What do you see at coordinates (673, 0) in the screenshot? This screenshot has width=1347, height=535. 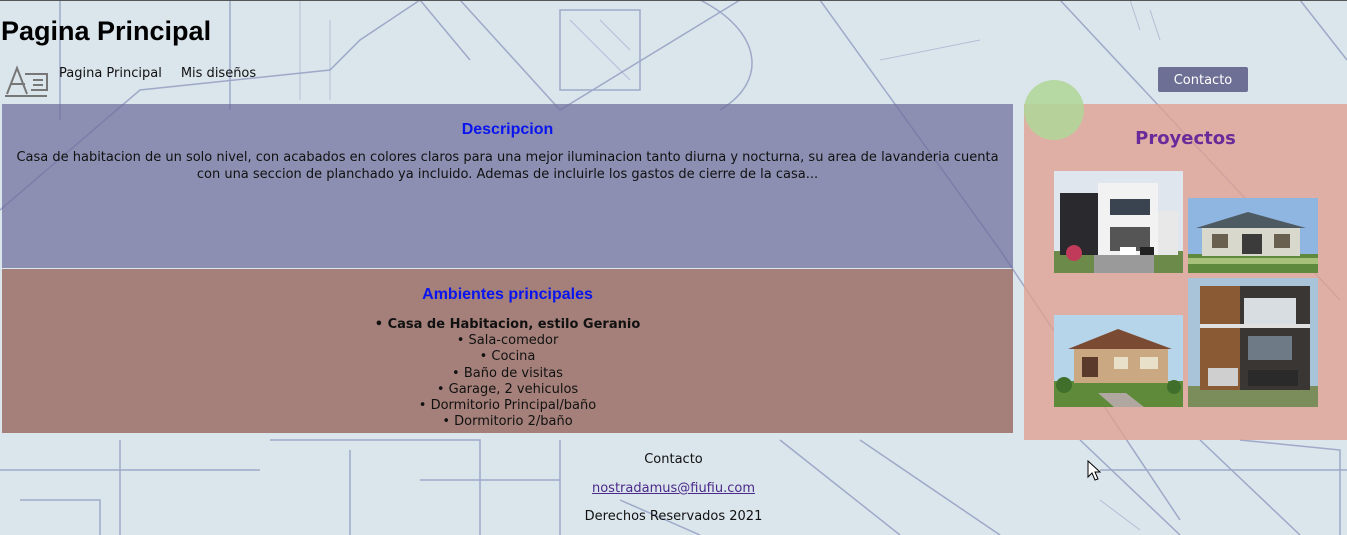 I see `top-border` at bounding box center [673, 0].